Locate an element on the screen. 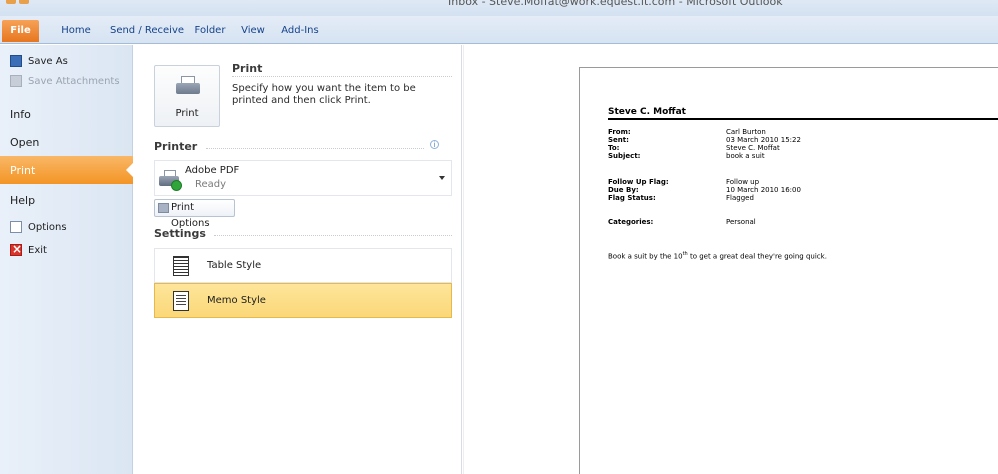  nav-exit: Exit is located at coordinates (66, 250).